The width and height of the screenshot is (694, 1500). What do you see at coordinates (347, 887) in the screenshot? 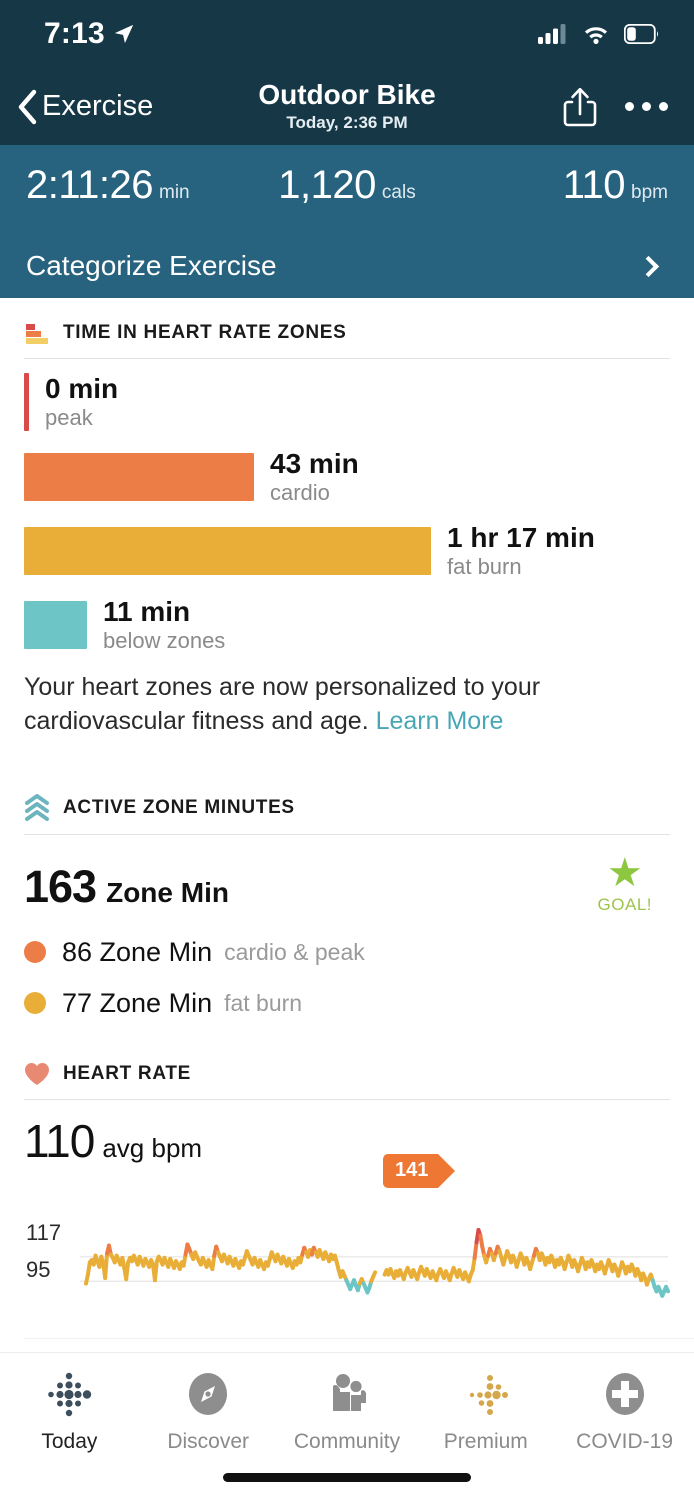
I see `azm-total: 163 Zone Min` at bounding box center [347, 887].